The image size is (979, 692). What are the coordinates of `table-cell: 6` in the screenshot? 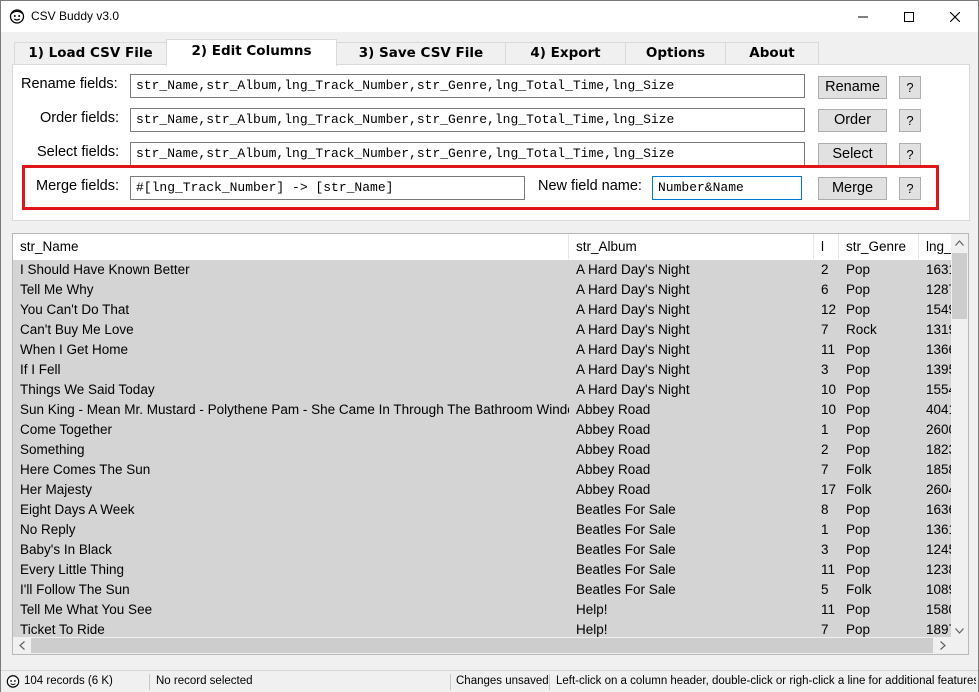 It's located at (825, 289).